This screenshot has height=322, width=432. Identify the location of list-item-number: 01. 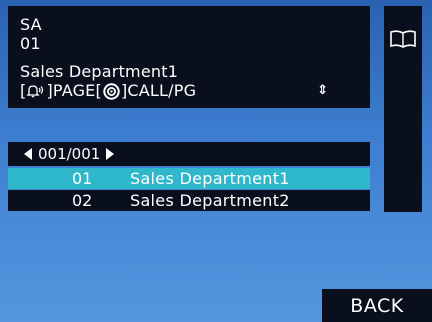
(82, 178).